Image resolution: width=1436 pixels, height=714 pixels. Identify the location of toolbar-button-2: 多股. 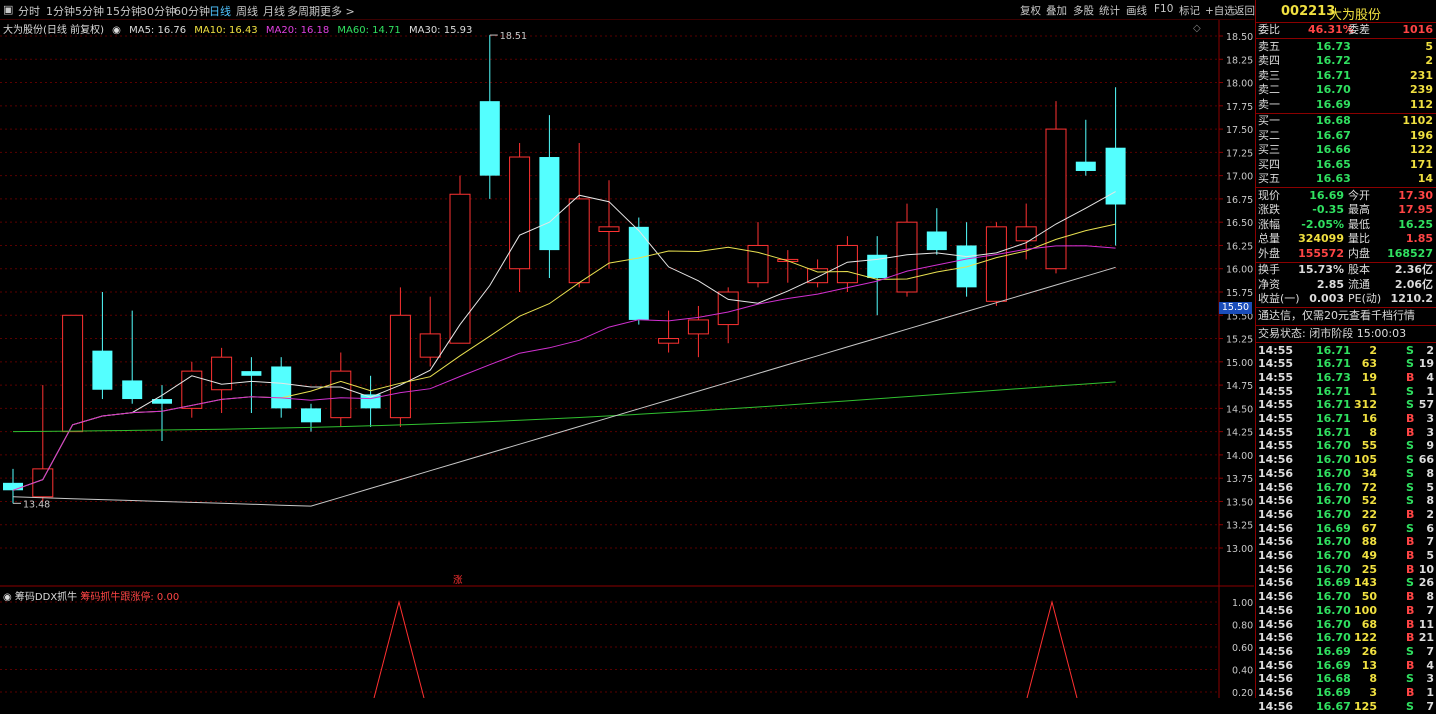
(1083, 10).